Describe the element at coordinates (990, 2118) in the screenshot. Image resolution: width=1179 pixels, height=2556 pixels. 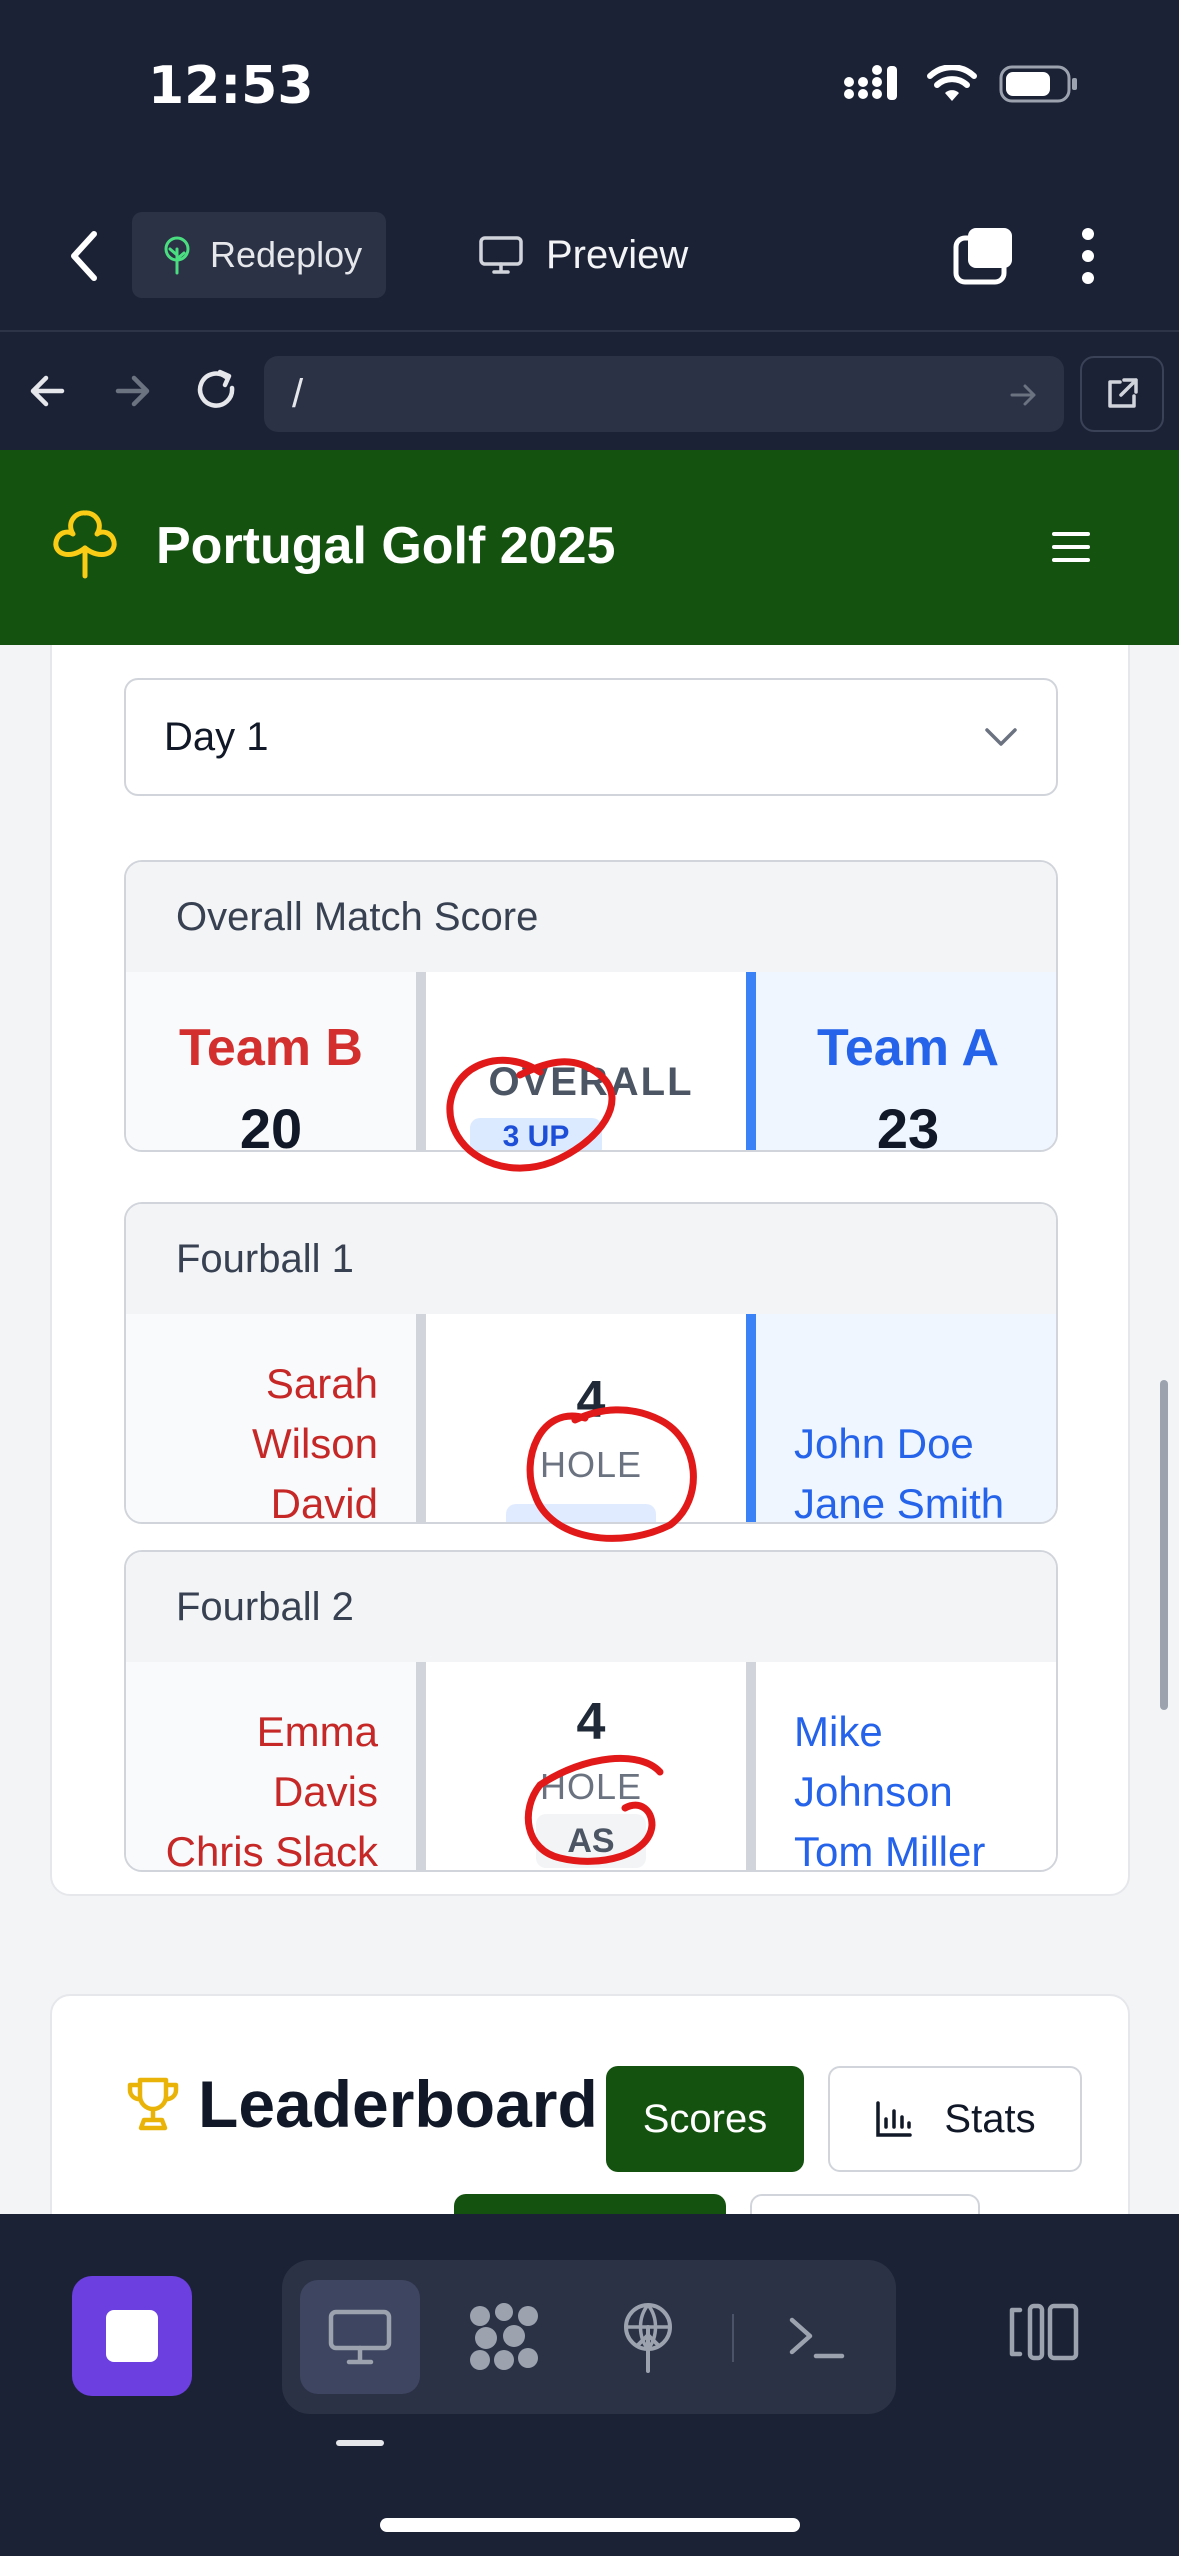
I see `stats-label: Stats` at that location.